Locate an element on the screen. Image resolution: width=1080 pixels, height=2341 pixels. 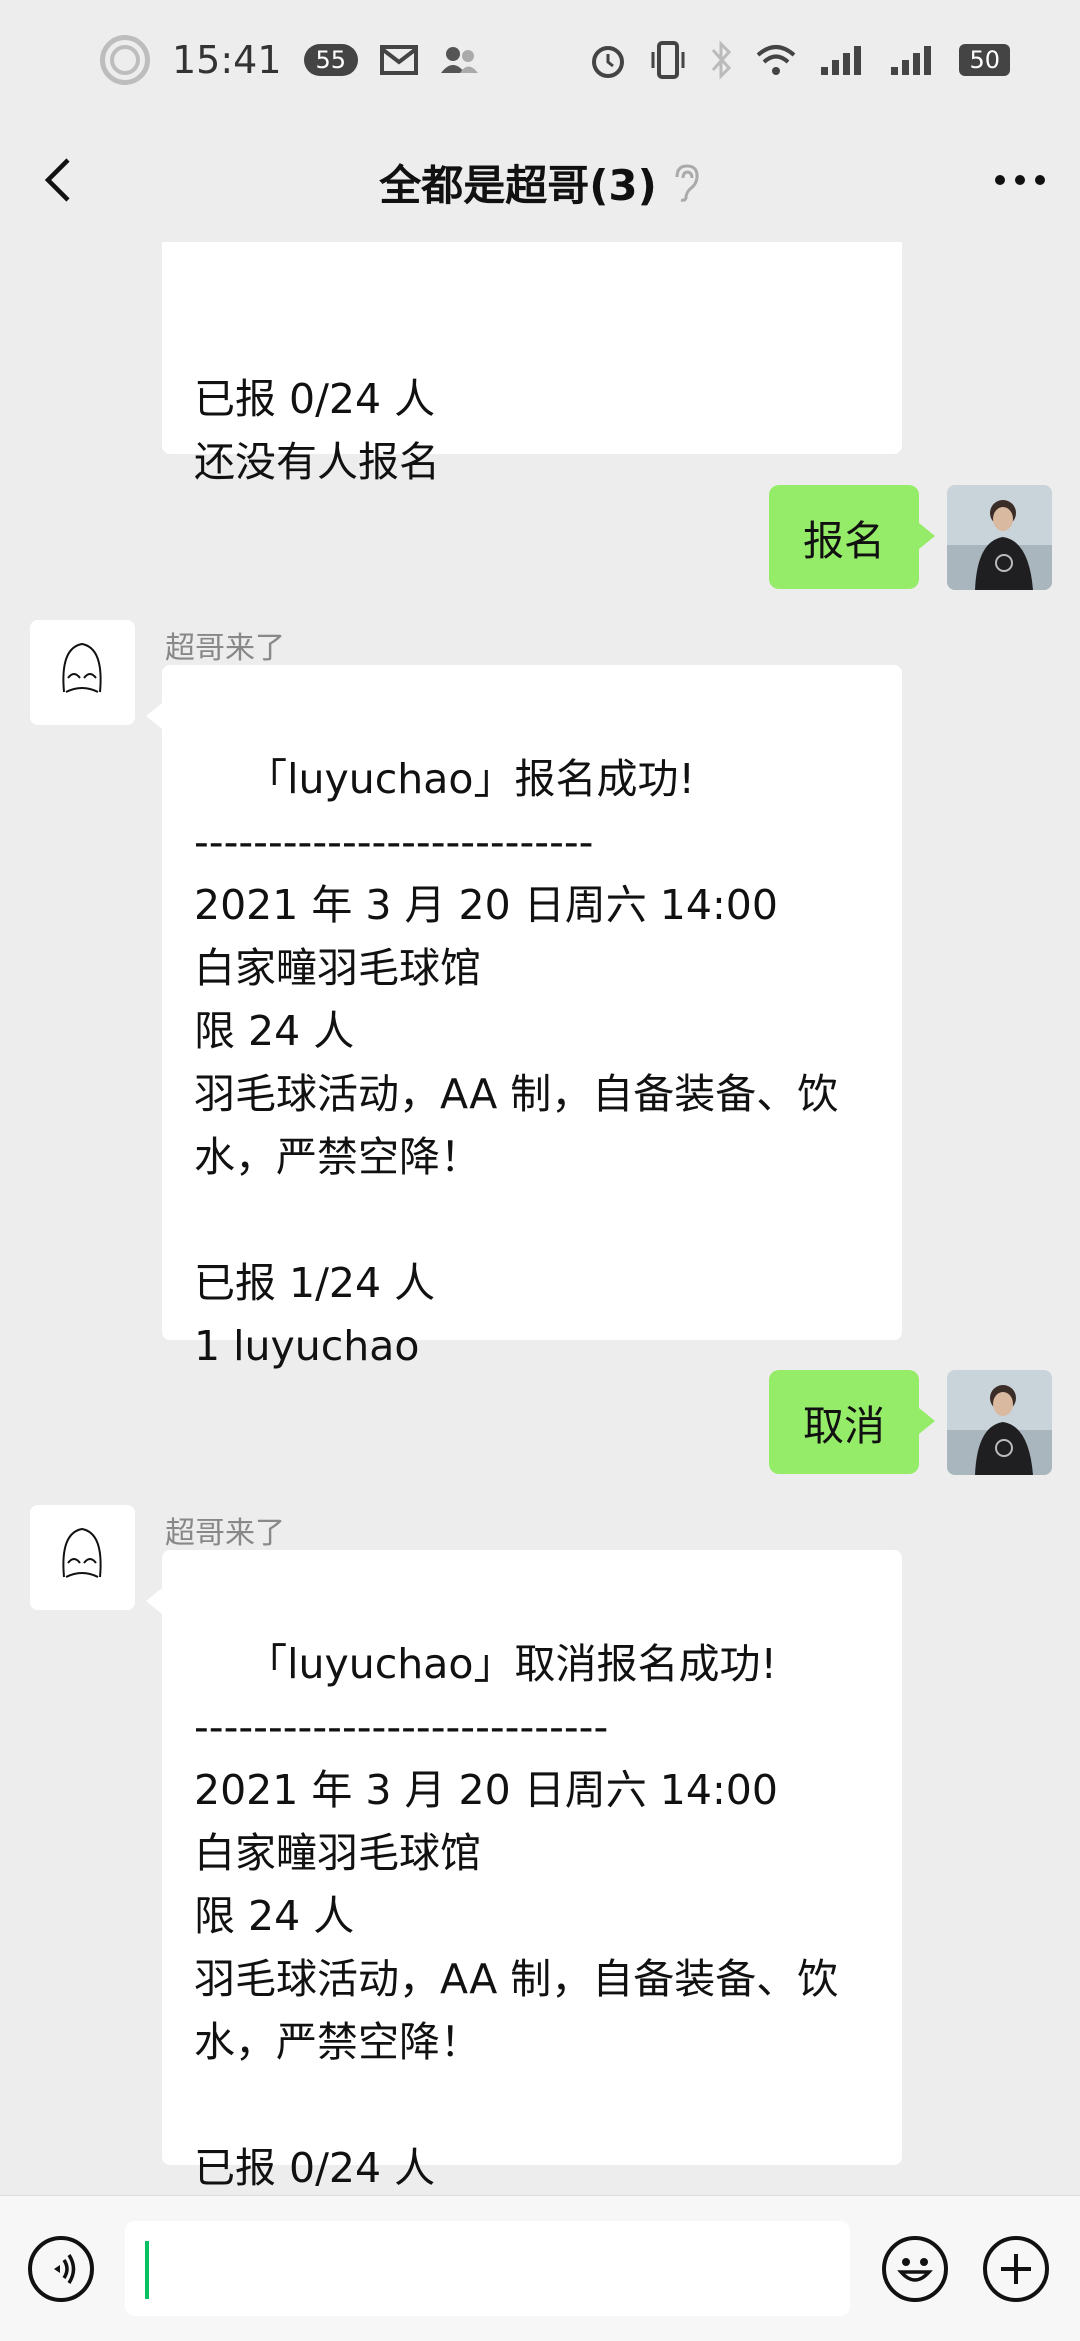
emoji-icon is located at coordinates (915, 2270).